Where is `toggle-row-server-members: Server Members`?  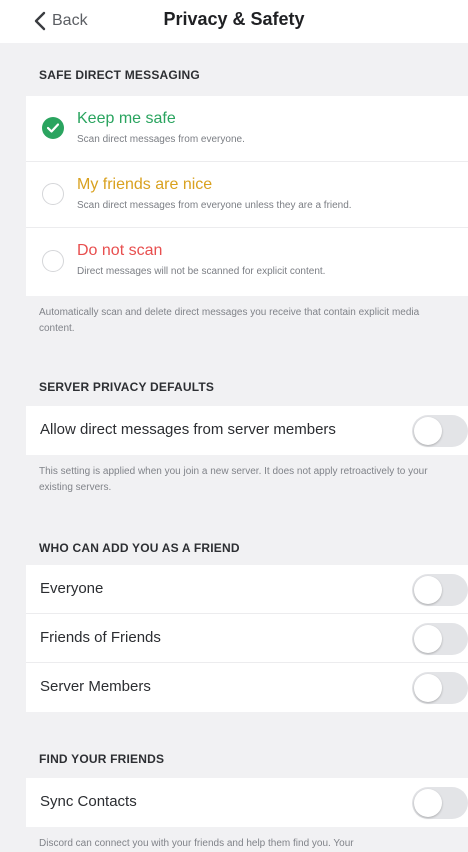 toggle-row-server-members: Server Members is located at coordinates (247, 687).